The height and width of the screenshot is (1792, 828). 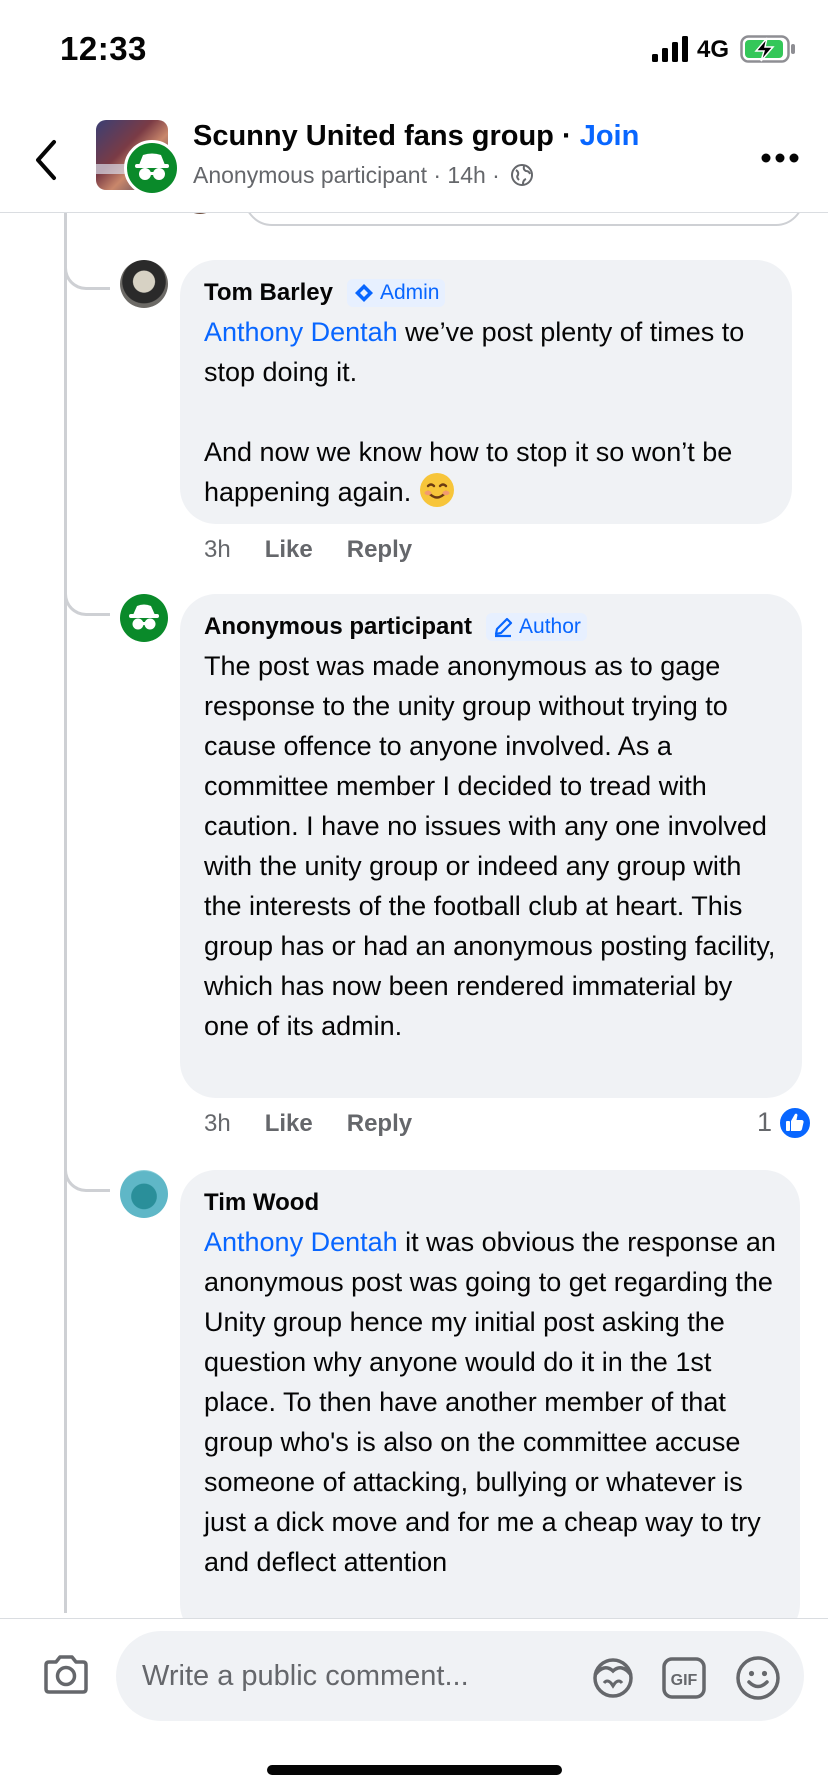 I want to click on author-badge: Author, so click(x=536, y=627).